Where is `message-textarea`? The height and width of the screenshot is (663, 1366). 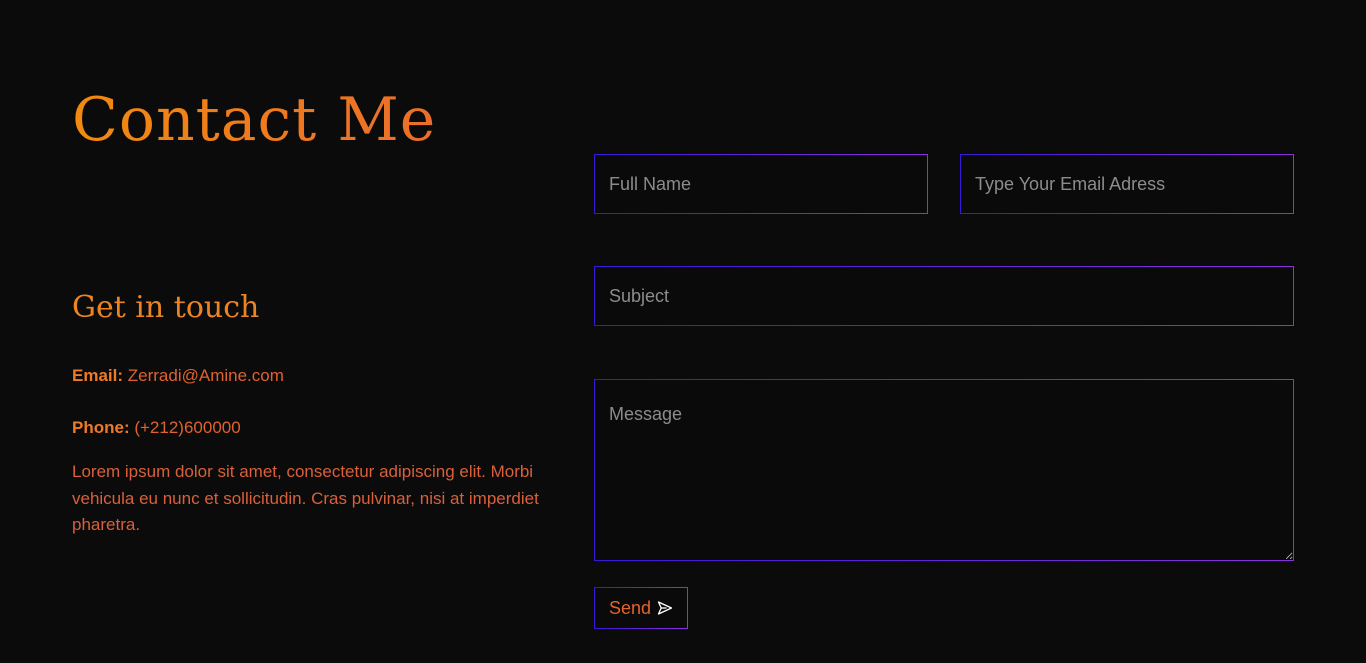 message-textarea is located at coordinates (944, 470).